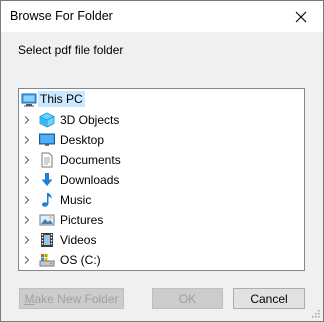 The image size is (324, 322). Describe the element at coordinates (76, 200) in the screenshot. I see `tree-item-label: Music` at that location.